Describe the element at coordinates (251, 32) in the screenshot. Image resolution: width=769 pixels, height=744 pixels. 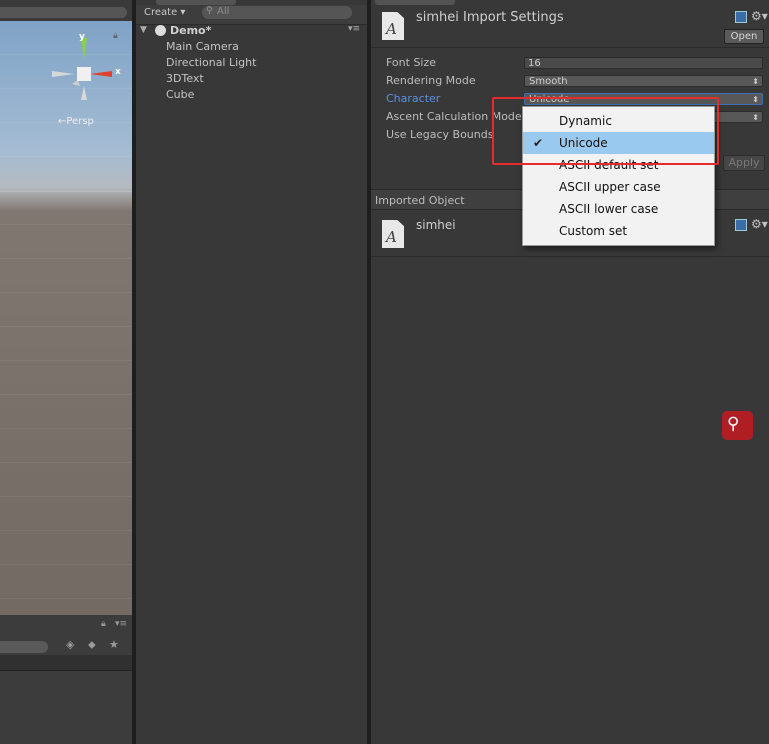
I see `scene-row: ▼ Demo* ▾≡` at that location.